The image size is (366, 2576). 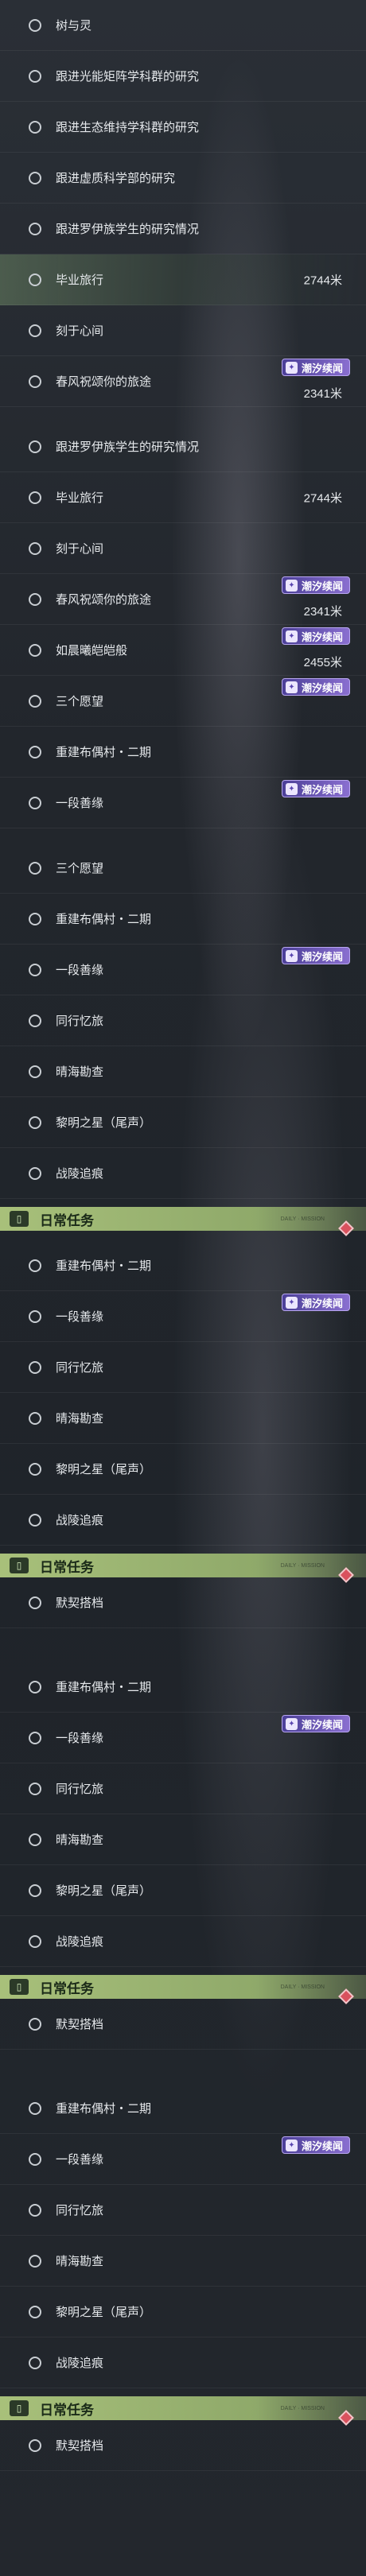 I want to click on quest-title: 晴海勘查, so click(x=80, y=1840).